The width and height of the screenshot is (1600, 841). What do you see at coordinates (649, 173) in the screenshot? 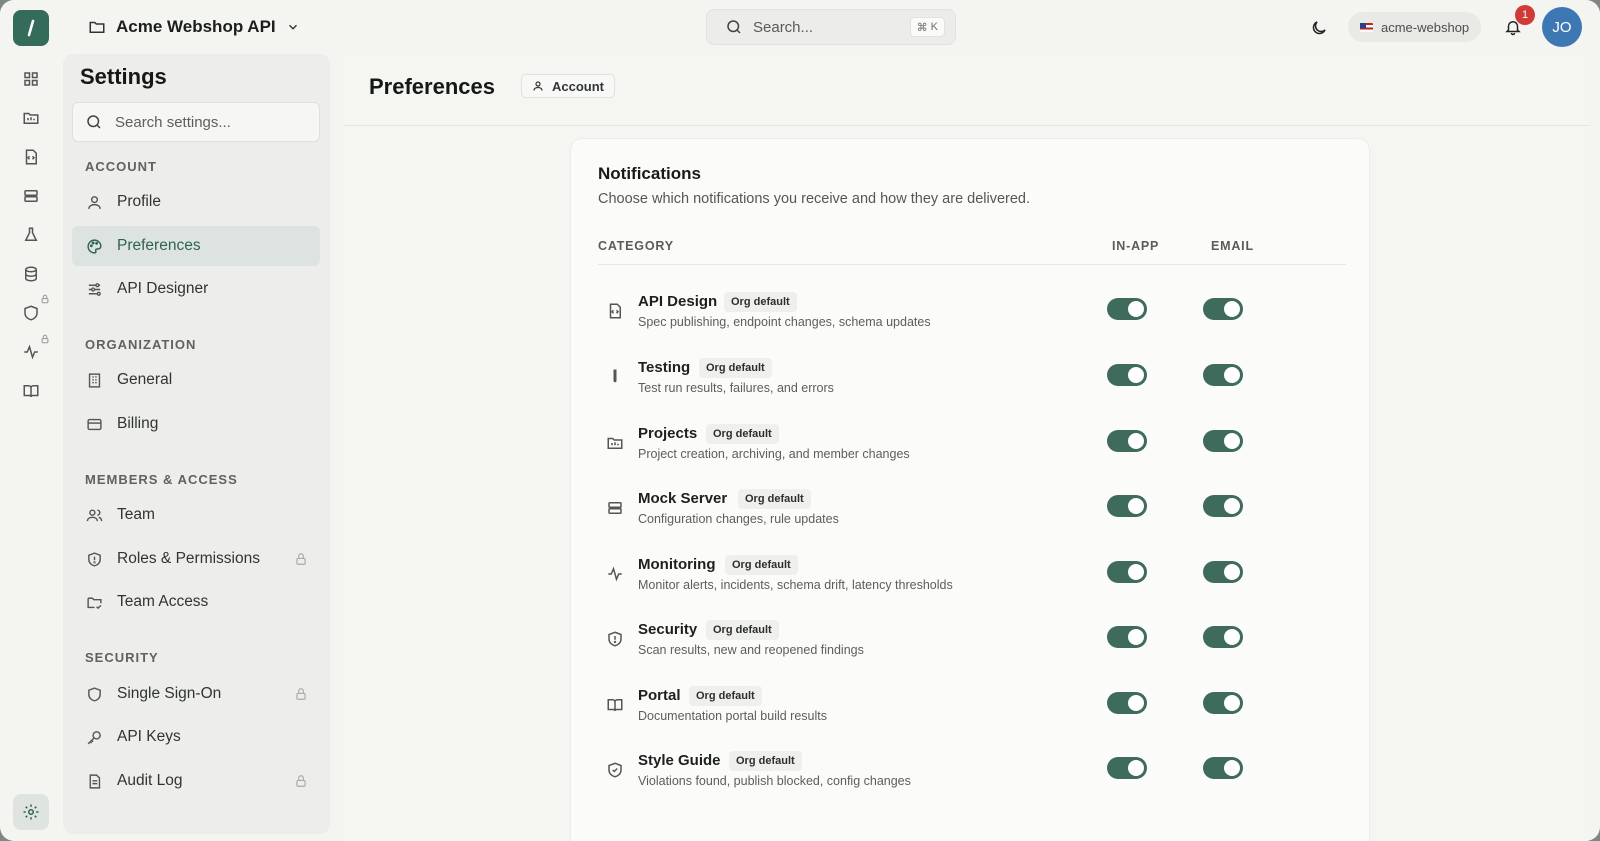
I see `card-title: Notifications` at bounding box center [649, 173].